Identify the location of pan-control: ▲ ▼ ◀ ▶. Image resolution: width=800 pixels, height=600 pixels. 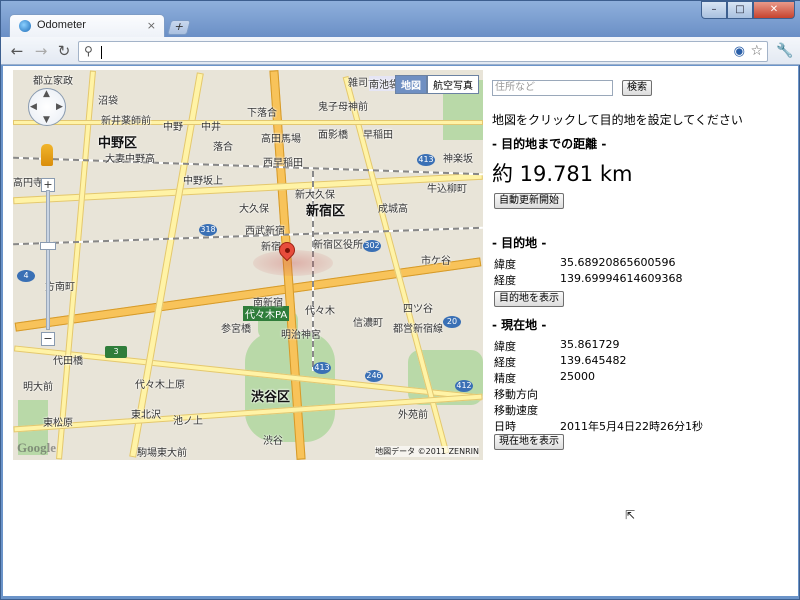
(47, 107).